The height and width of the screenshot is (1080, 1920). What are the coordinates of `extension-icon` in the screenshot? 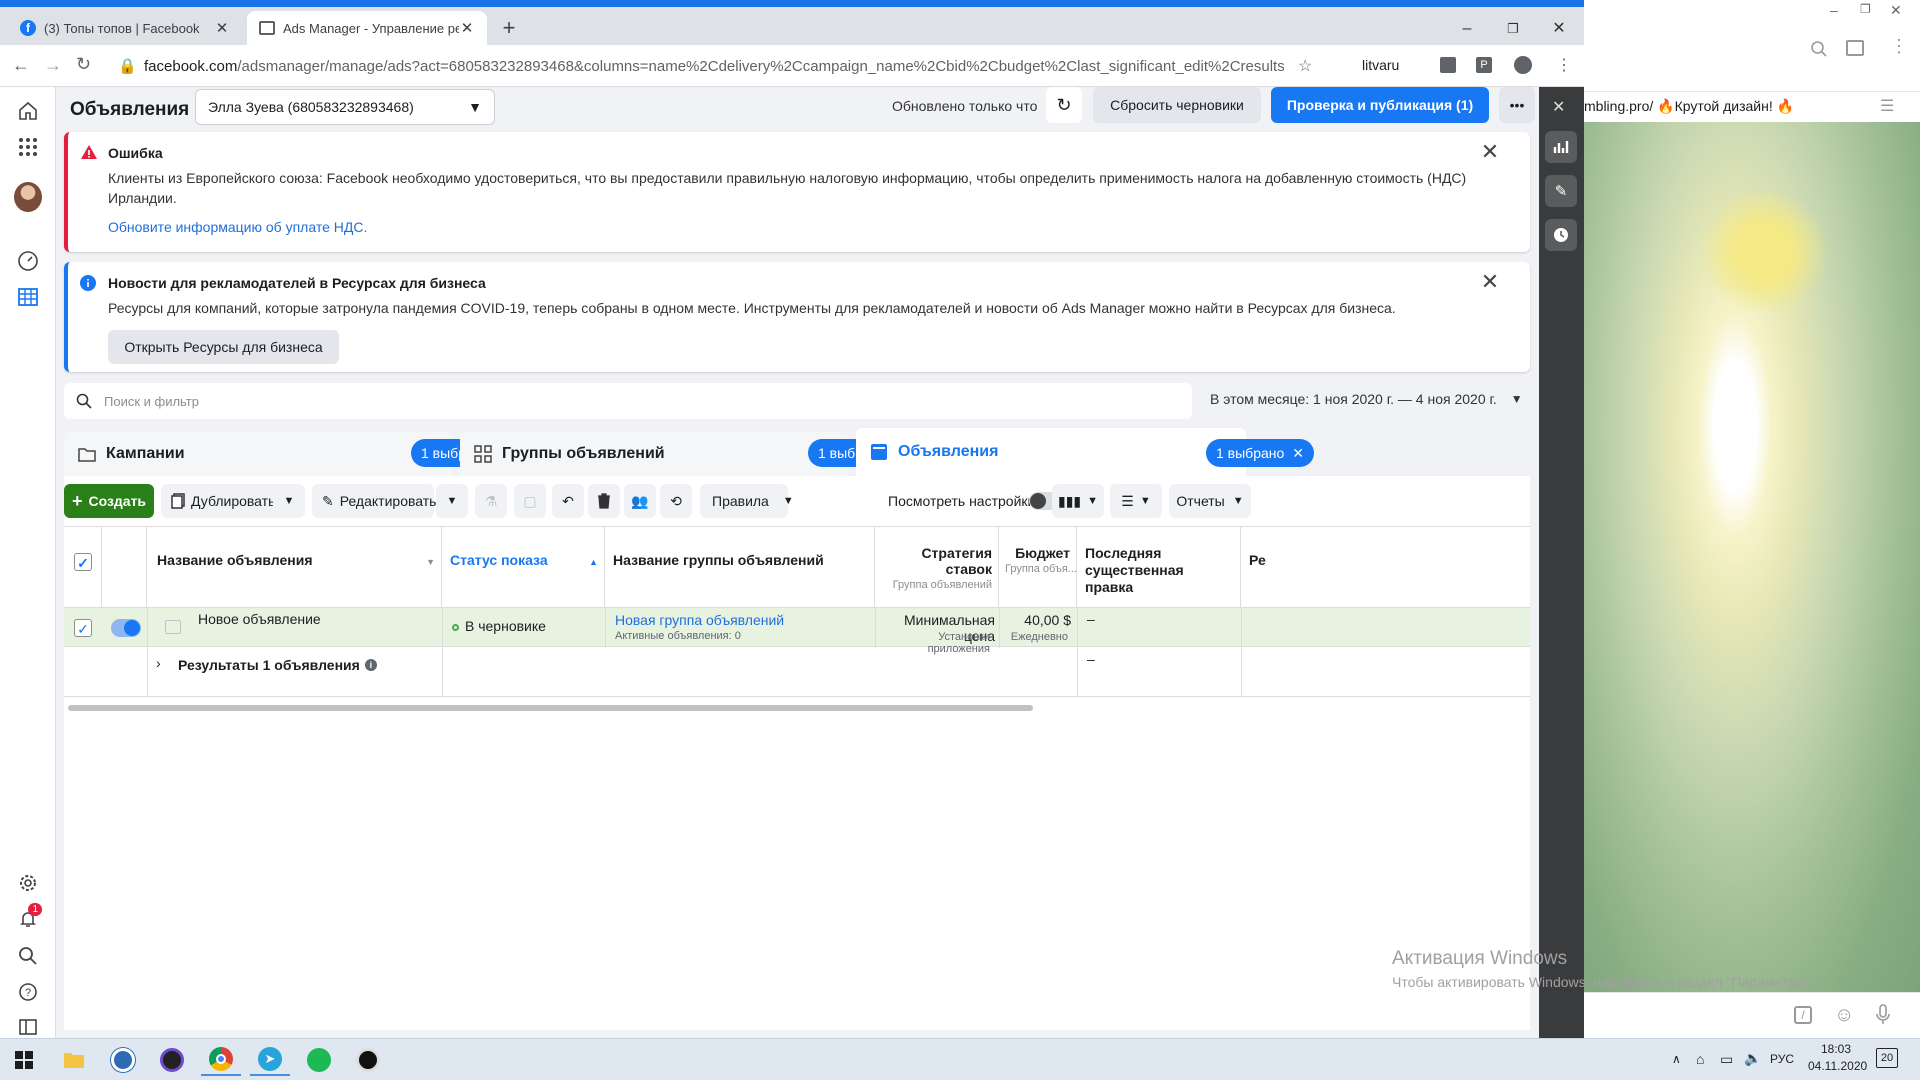 It's located at (1448, 65).